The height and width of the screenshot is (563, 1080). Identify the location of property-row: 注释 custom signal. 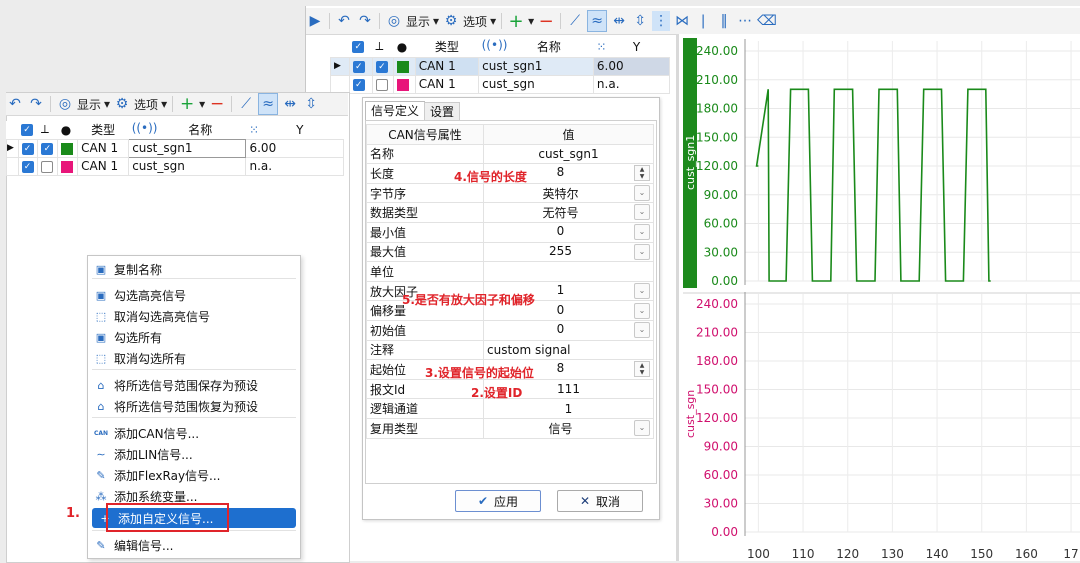
(510, 350).